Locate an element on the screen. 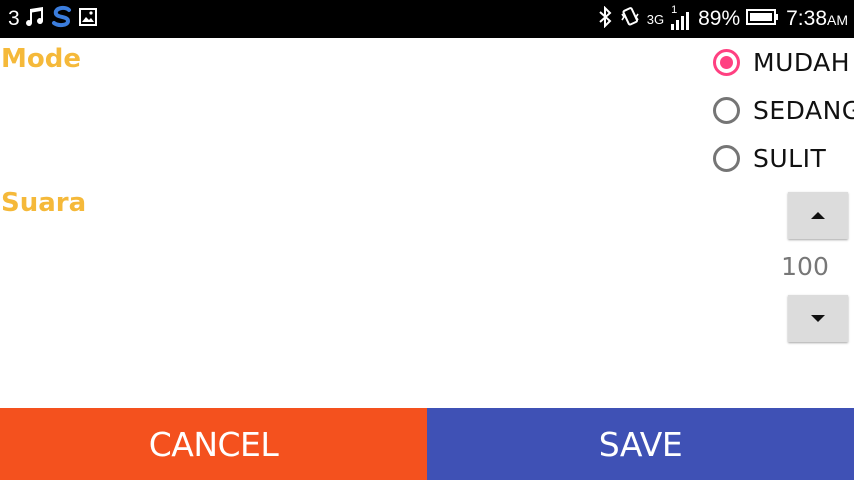 The width and height of the screenshot is (854, 480). radio-label-mudah: MUDAH is located at coordinates (802, 62).